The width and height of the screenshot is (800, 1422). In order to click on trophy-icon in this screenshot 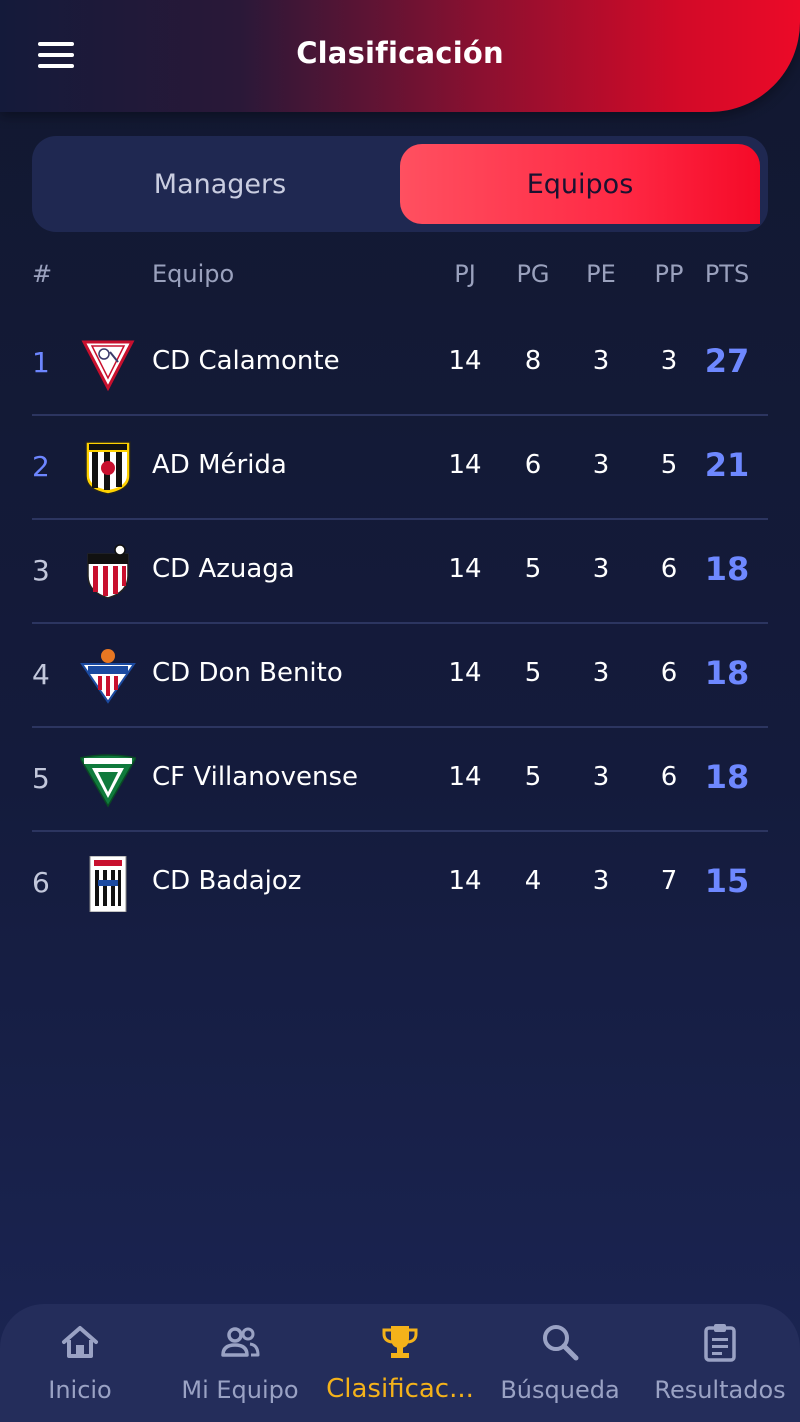, I will do `click(400, 1342)`.